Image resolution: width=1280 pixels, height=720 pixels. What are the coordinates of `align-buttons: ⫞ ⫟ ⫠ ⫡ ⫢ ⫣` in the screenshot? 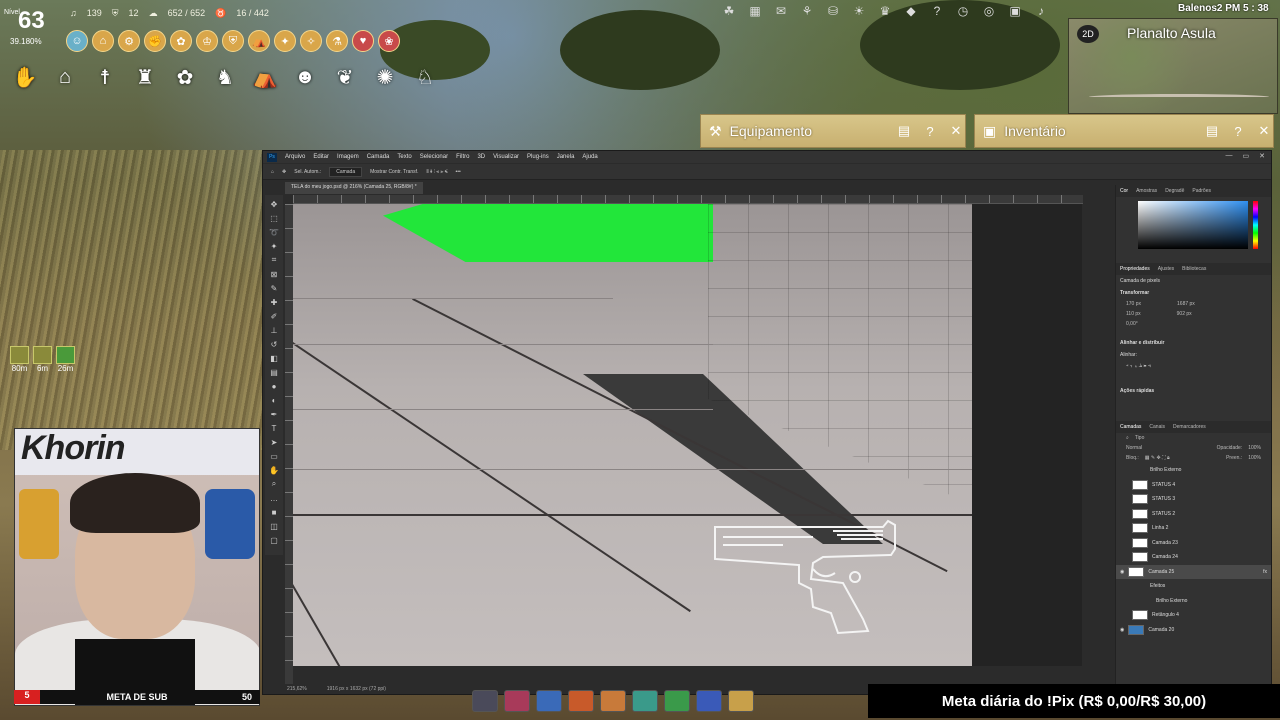 It's located at (1193, 366).